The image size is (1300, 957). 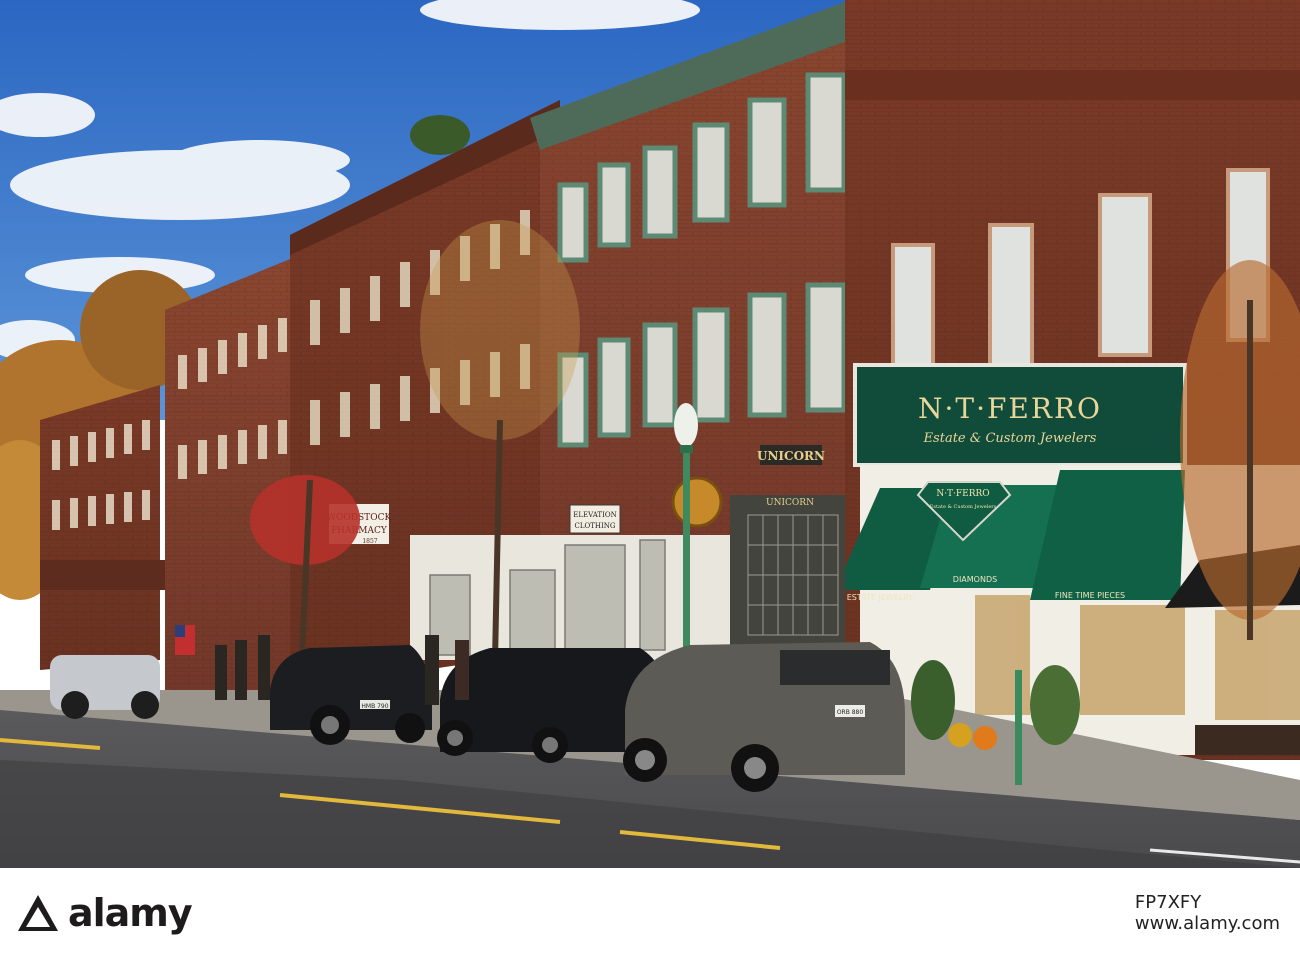 What do you see at coordinates (850, 712) in the screenshot?
I see `plate-right-suv: ORB 880` at bounding box center [850, 712].